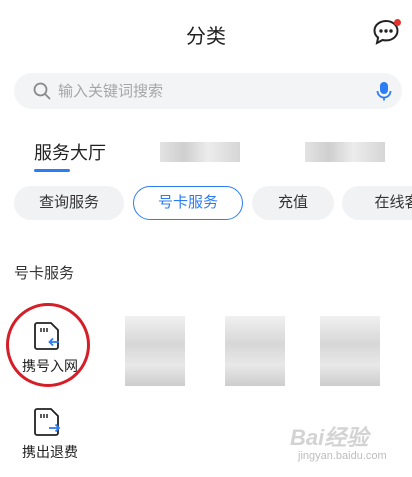  I want to click on sim-card-in-icon, so click(46, 336).